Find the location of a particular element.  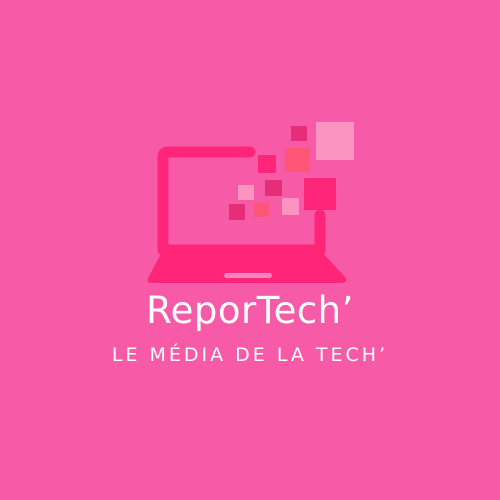

tagline: LE MÉDIA DE LA TECH’ is located at coordinates (250, 355).